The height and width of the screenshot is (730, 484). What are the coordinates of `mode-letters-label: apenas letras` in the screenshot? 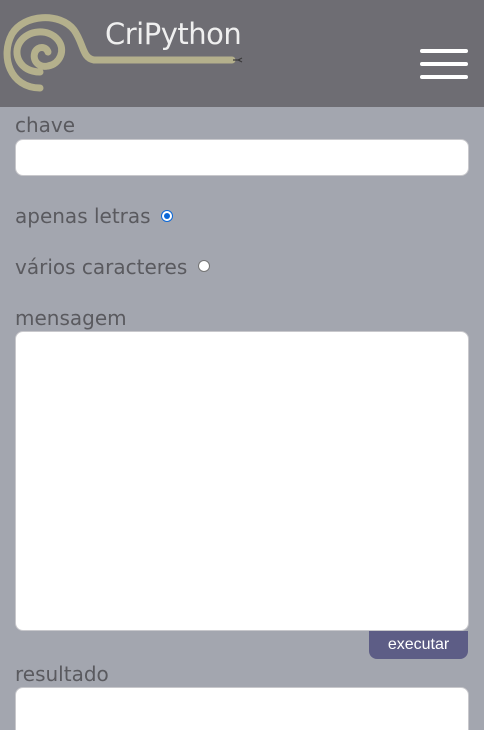 It's located at (83, 216).